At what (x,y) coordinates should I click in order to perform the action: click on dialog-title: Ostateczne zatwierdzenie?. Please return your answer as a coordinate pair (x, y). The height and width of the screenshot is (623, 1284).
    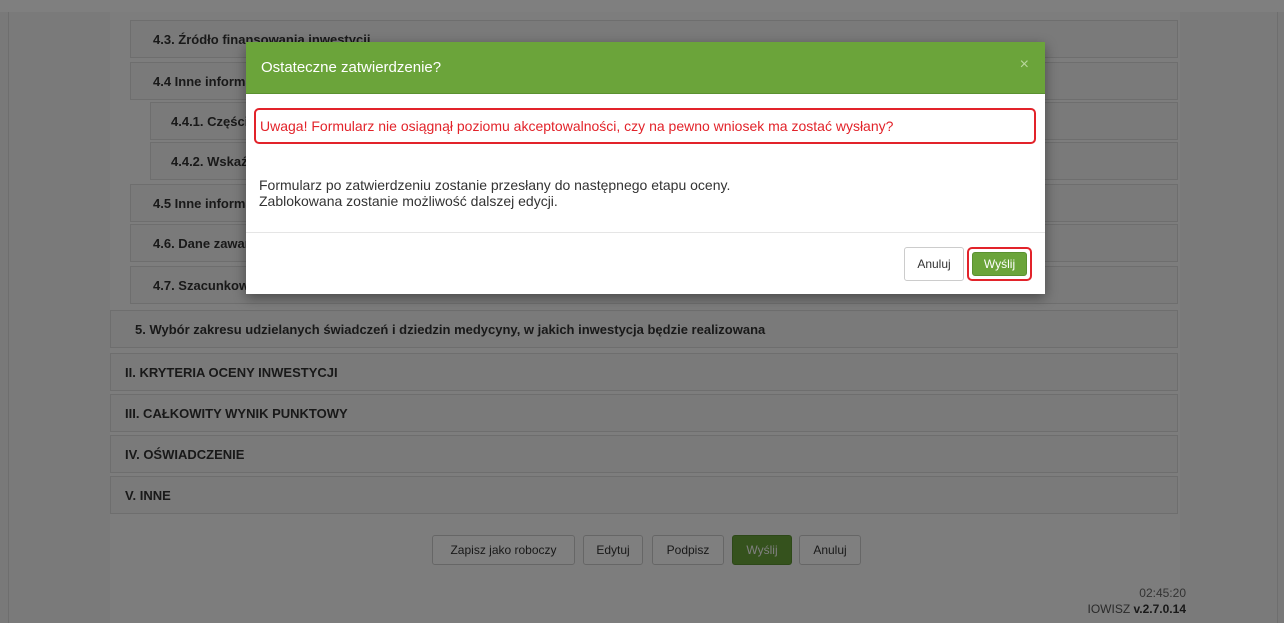
    Looking at the image, I should click on (351, 67).